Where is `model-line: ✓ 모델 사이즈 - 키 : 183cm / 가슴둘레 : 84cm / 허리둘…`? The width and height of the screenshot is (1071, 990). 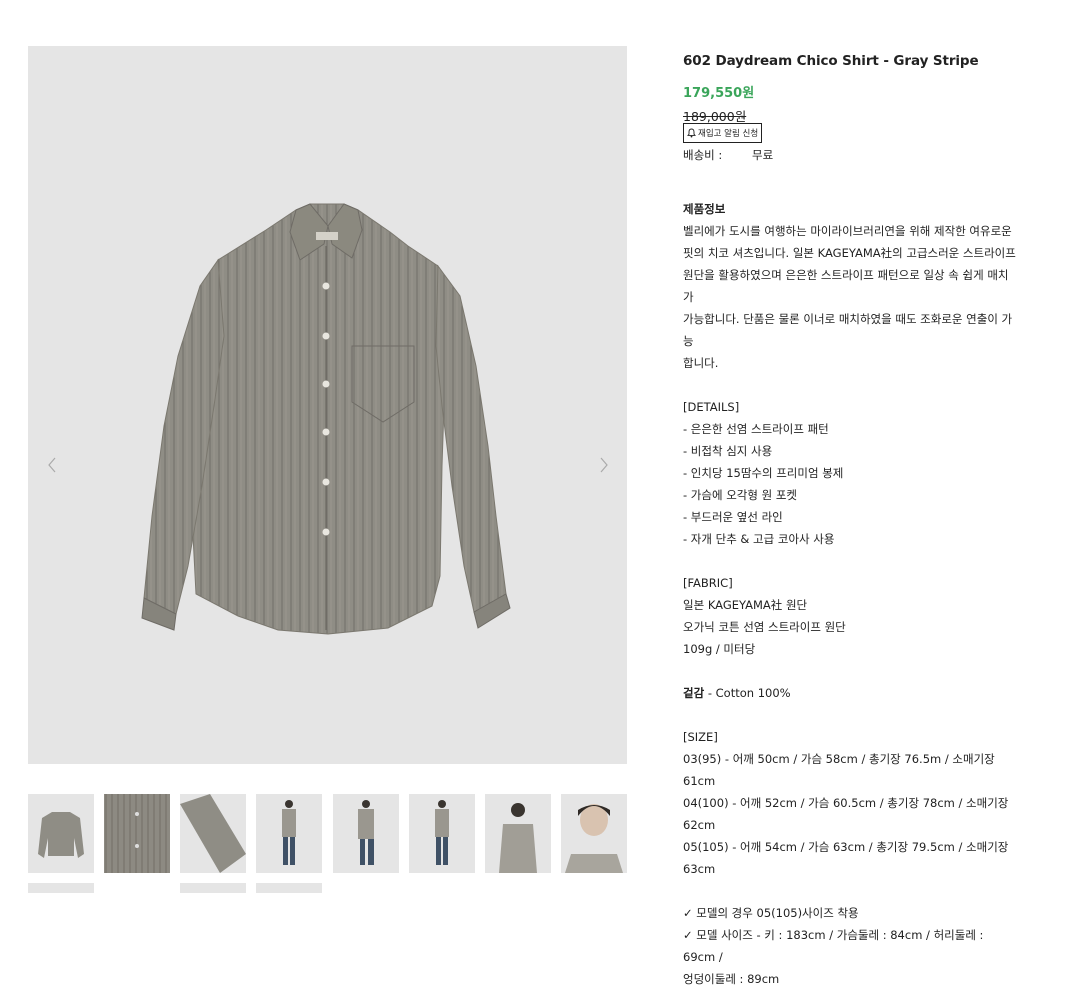
model-line: ✓ 모델 사이즈 - 키 : 183cm / 가슴둘레 : 84cm / 허리둘… is located at coordinates (833, 946).